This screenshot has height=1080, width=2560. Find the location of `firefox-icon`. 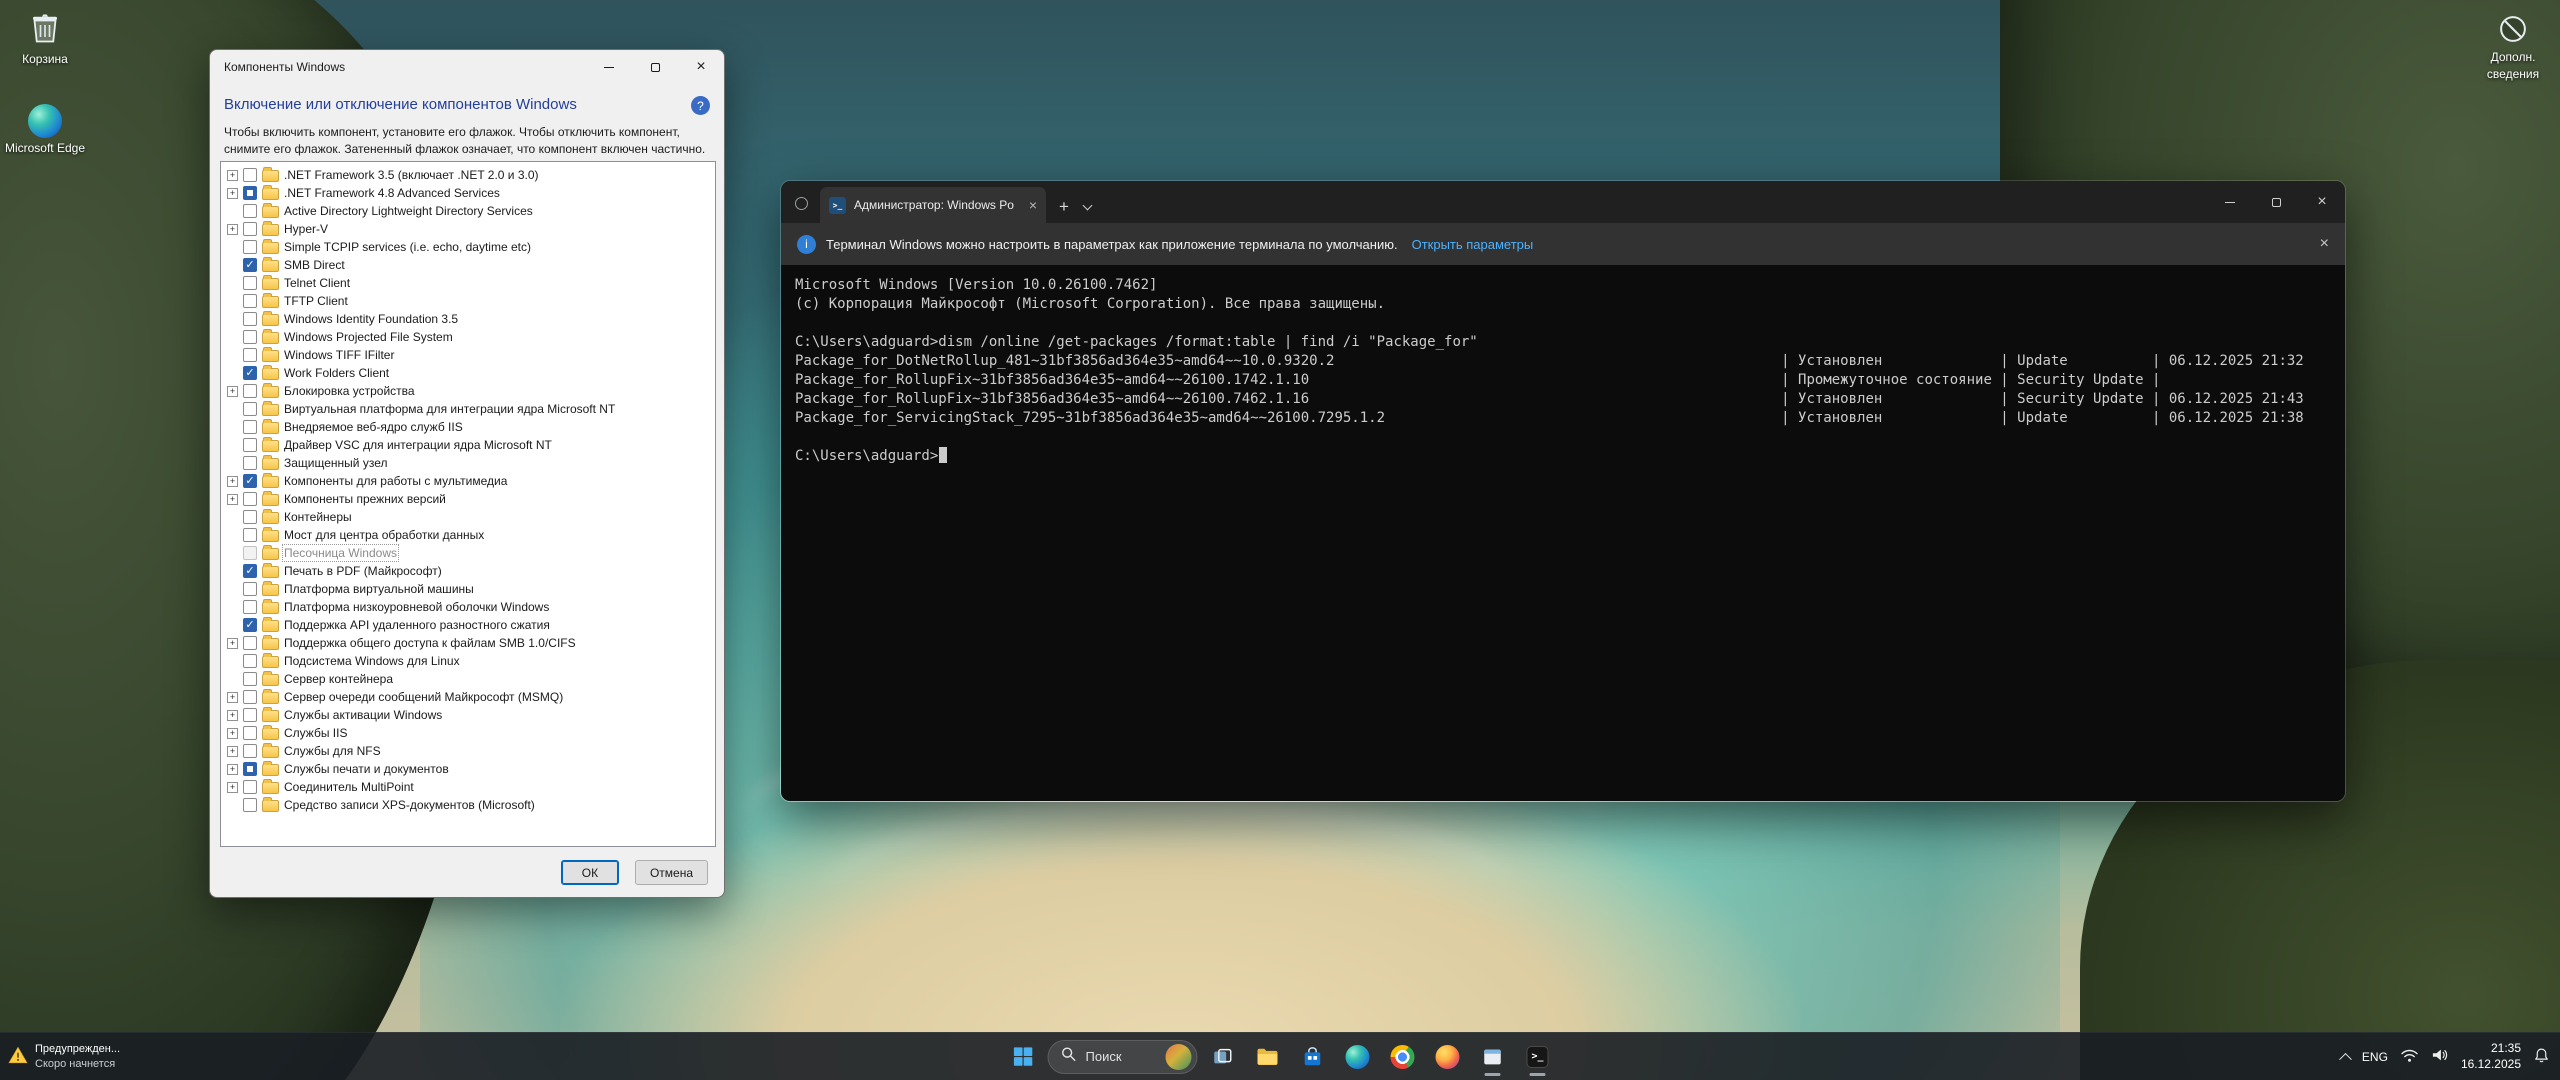

firefox-icon is located at coordinates (1448, 1057).